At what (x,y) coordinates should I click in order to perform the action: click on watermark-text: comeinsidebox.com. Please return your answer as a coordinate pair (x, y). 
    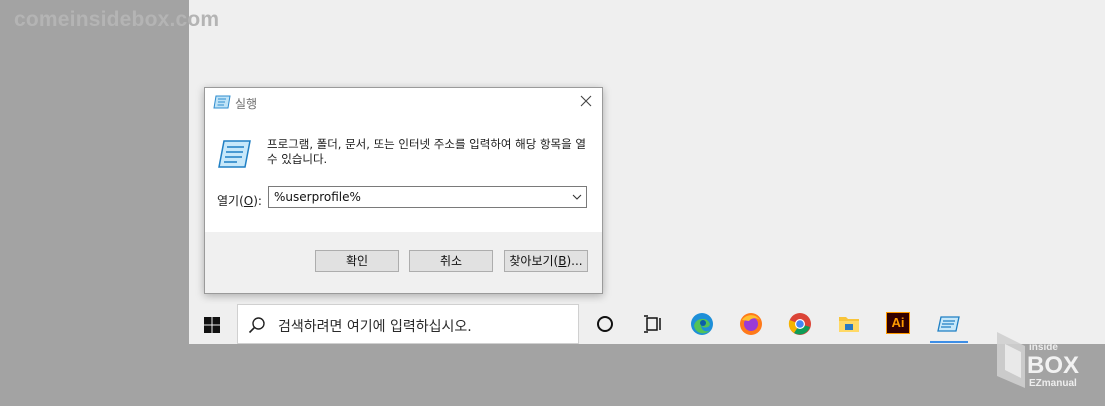
    Looking at the image, I should click on (117, 19).